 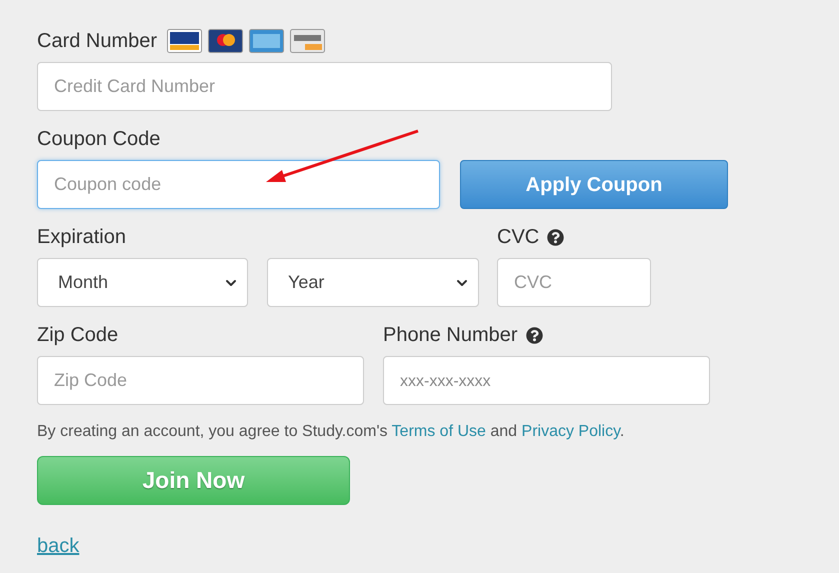 I want to click on field-label: Phone Number, so click(x=450, y=335).